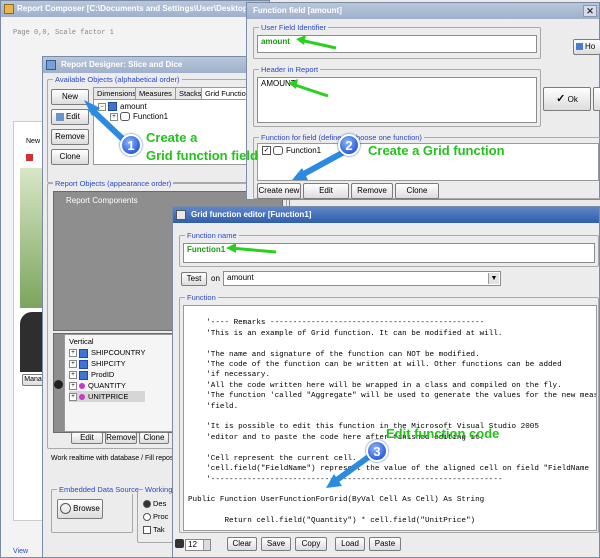 This screenshot has height=558, width=600. What do you see at coordinates (349, 145) in the screenshot?
I see `step-2-badge: 2` at bounding box center [349, 145].